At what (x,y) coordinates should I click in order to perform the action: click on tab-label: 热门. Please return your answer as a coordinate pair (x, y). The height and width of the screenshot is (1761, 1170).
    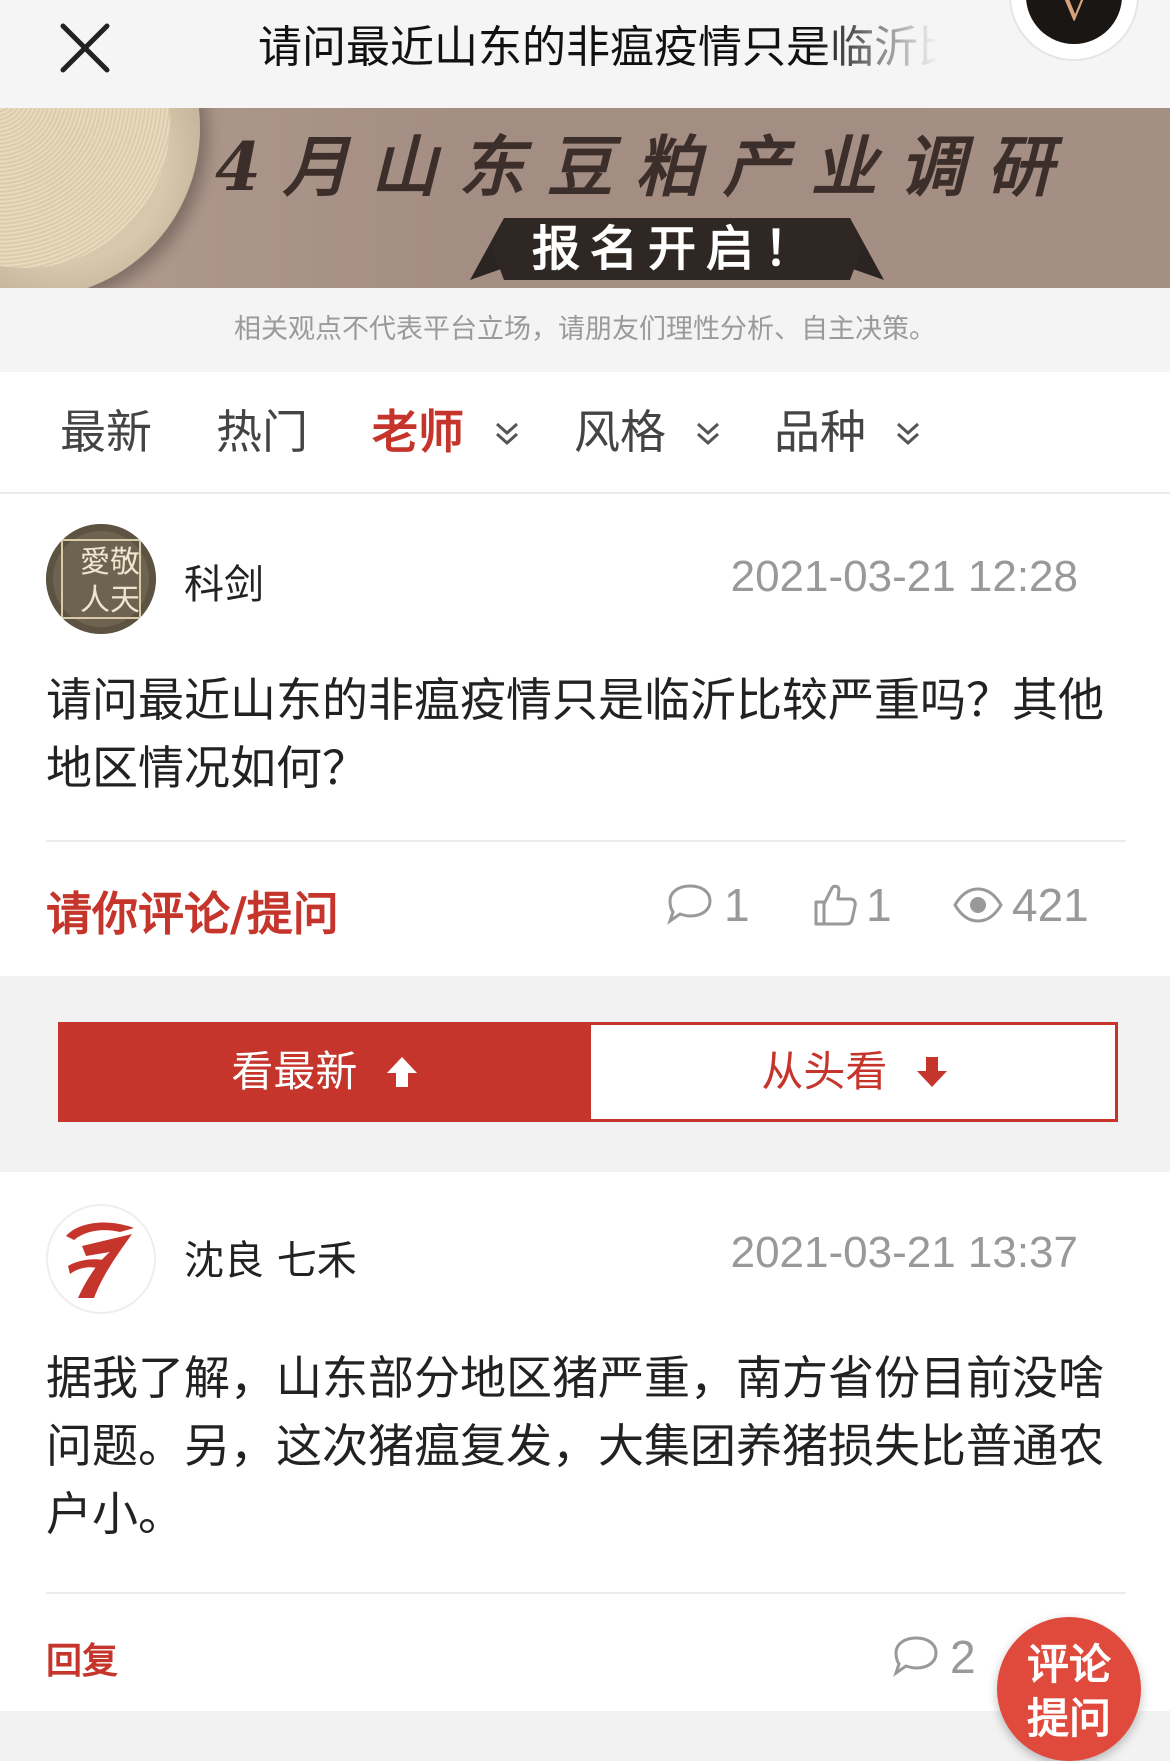
    Looking at the image, I should click on (262, 432).